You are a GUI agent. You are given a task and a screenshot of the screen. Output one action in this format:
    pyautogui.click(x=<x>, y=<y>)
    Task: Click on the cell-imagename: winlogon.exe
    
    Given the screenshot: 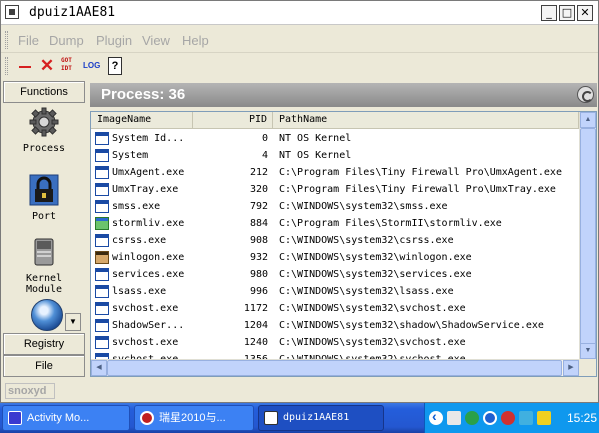 What is the action you would take?
    pyautogui.click(x=148, y=257)
    